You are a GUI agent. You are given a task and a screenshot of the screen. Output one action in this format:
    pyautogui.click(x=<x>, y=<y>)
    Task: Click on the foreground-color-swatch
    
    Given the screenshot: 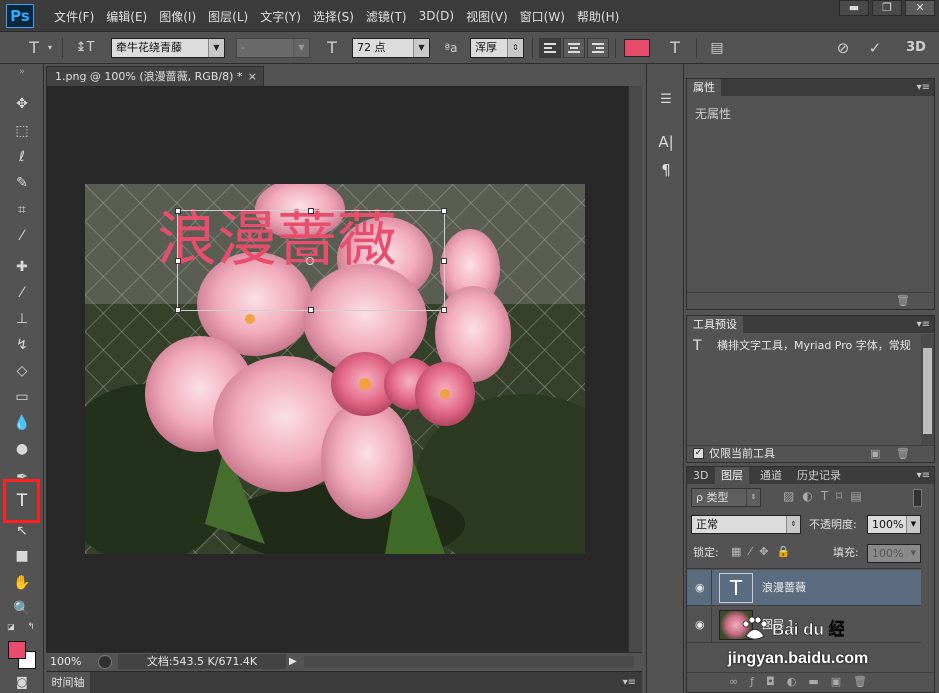 What is the action you would take?
    pyautogui.click(x=17, y=650)
    